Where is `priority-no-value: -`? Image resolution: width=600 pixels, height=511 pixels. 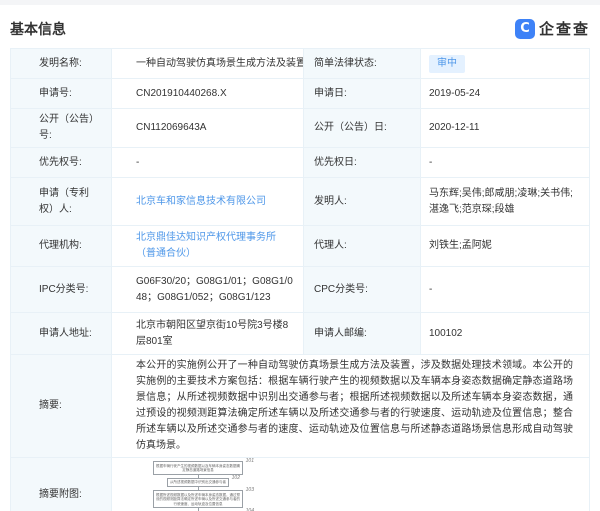 priority-no-value: - is located at coordinates (208, 163).